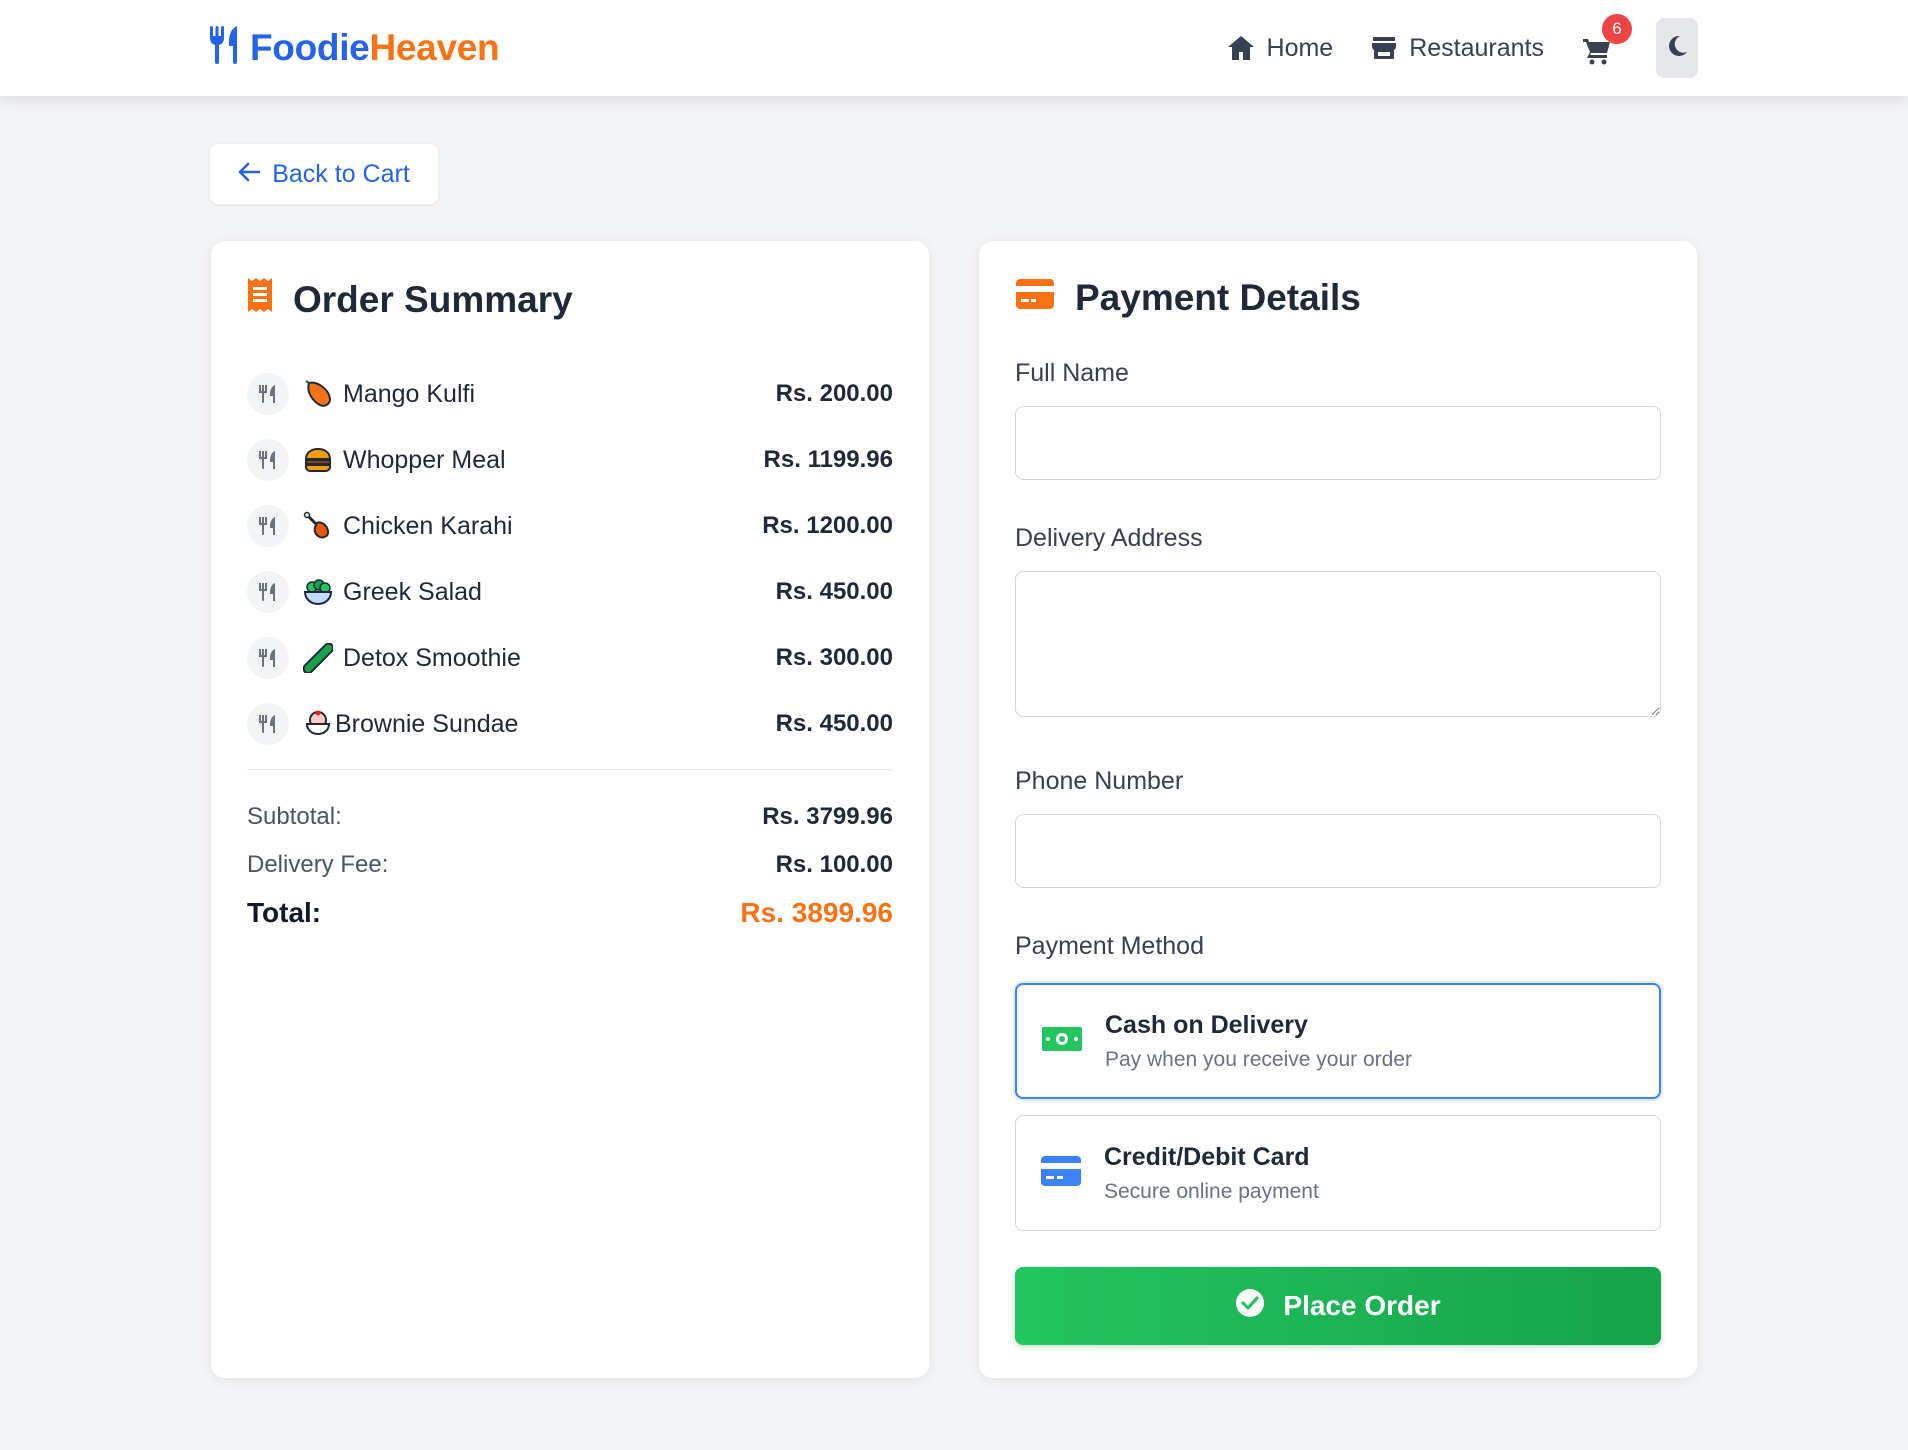 The width and height of the screenshot is (1908, 1450). I want to click on subtotal-row: Subtotal: Rs. 3799.96, so click(570, 817).